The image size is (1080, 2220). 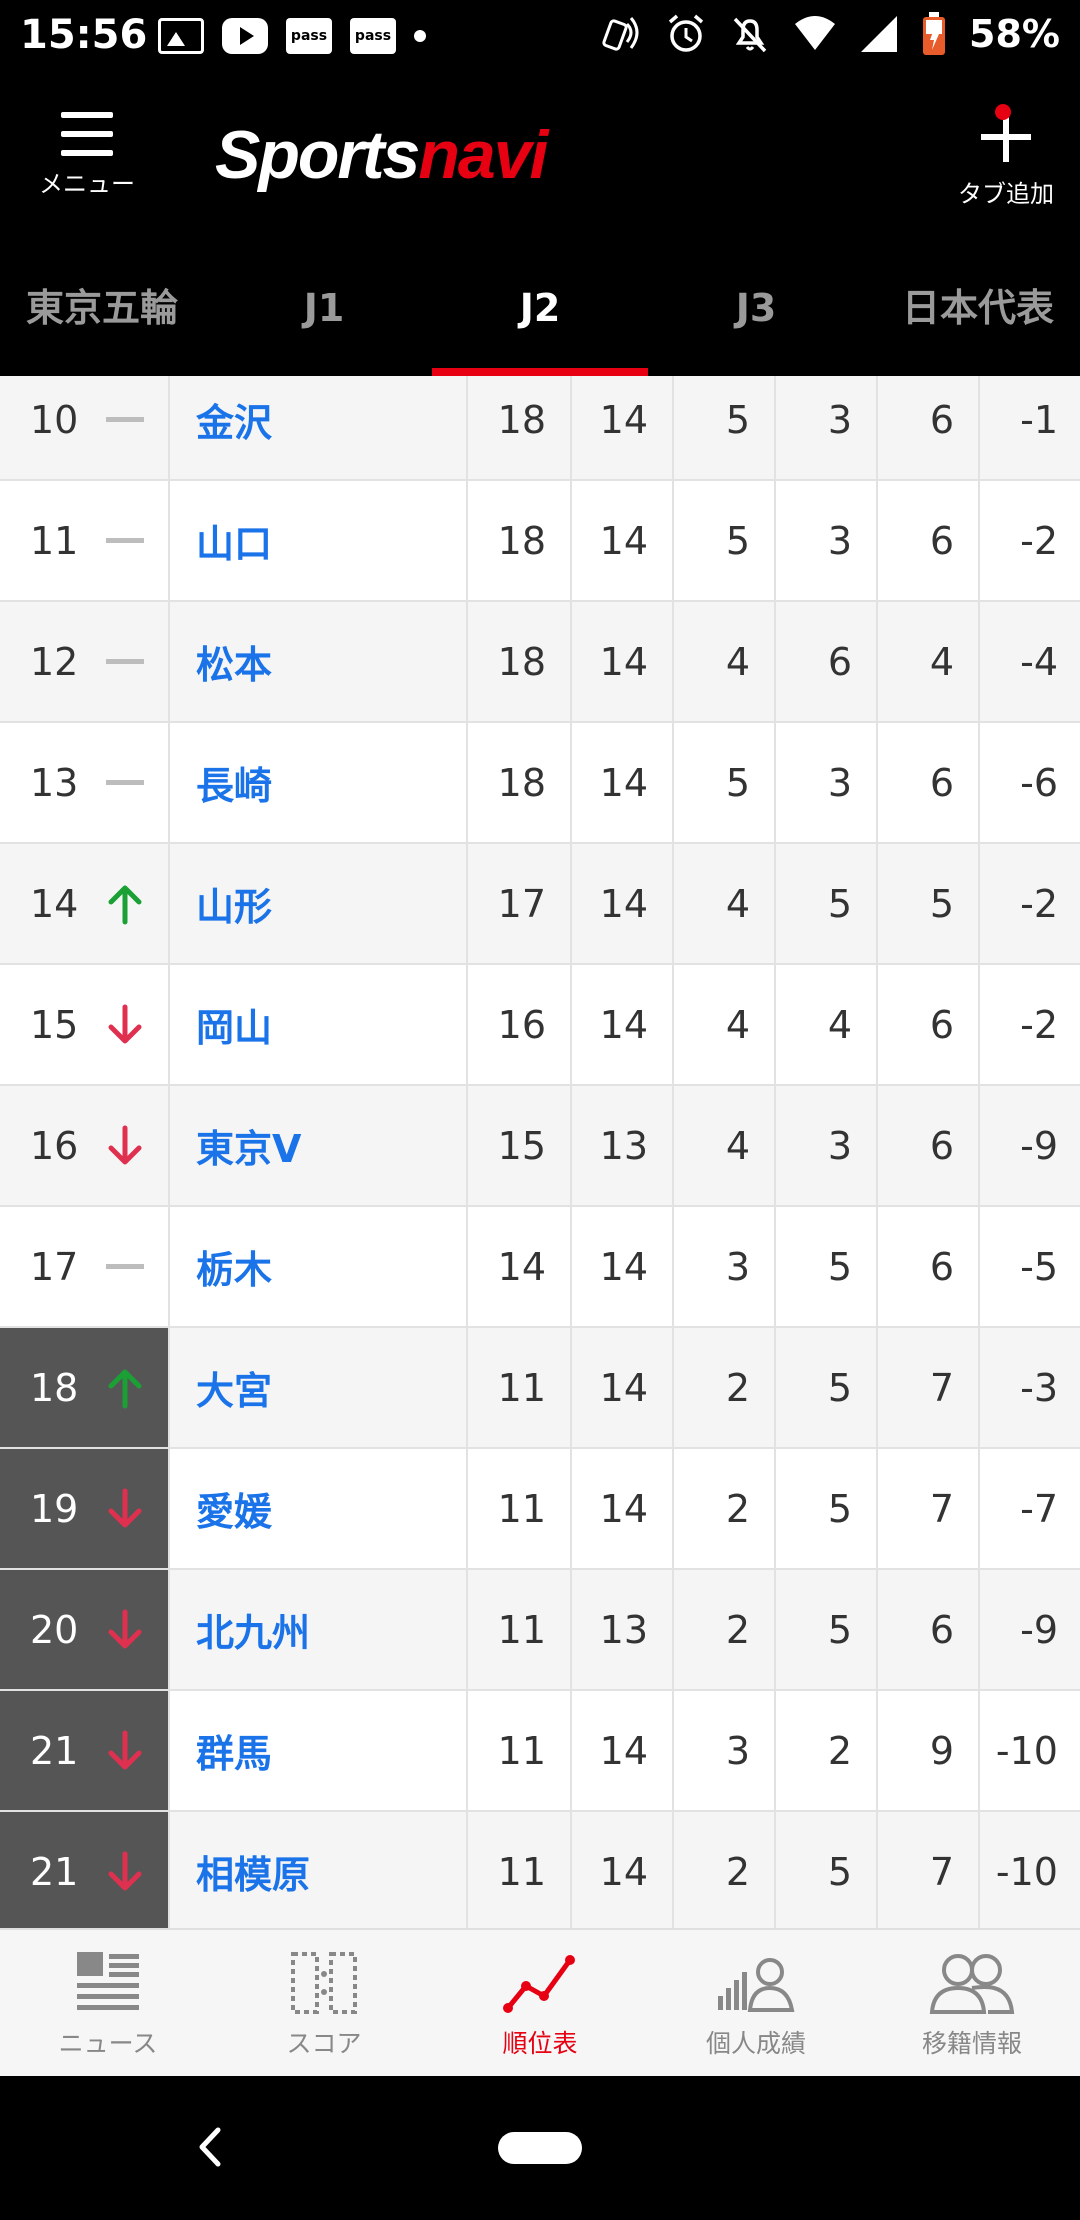 What do you see at coordinates (245, 36) in the screenshot?
I see `youtube-icon` at bounding box center [245, 36].